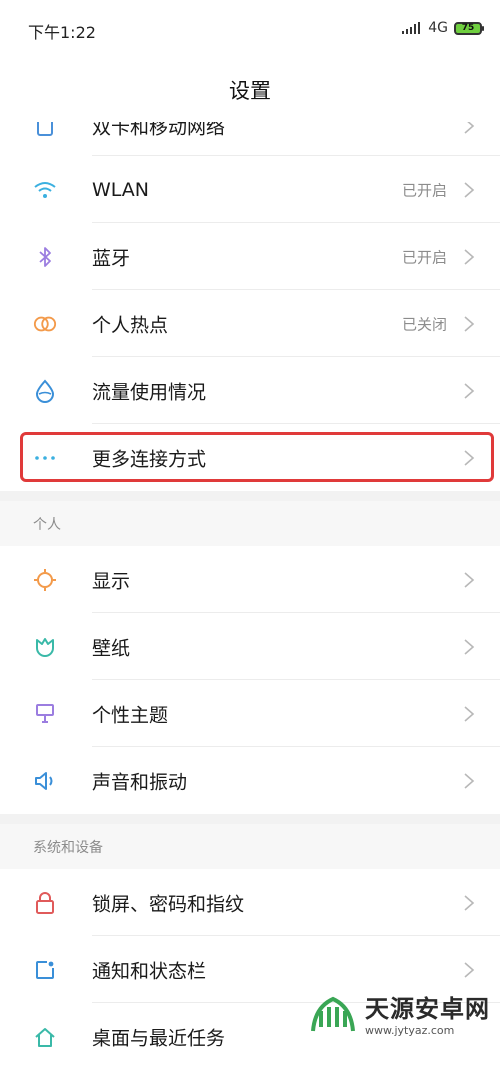 The width and height of the screenshot is (500, 1070). What do you see at coordinates (149, 392) in the screenshot?
I see `setting-label: 流量使用情况` at bounding box center [149, 392].